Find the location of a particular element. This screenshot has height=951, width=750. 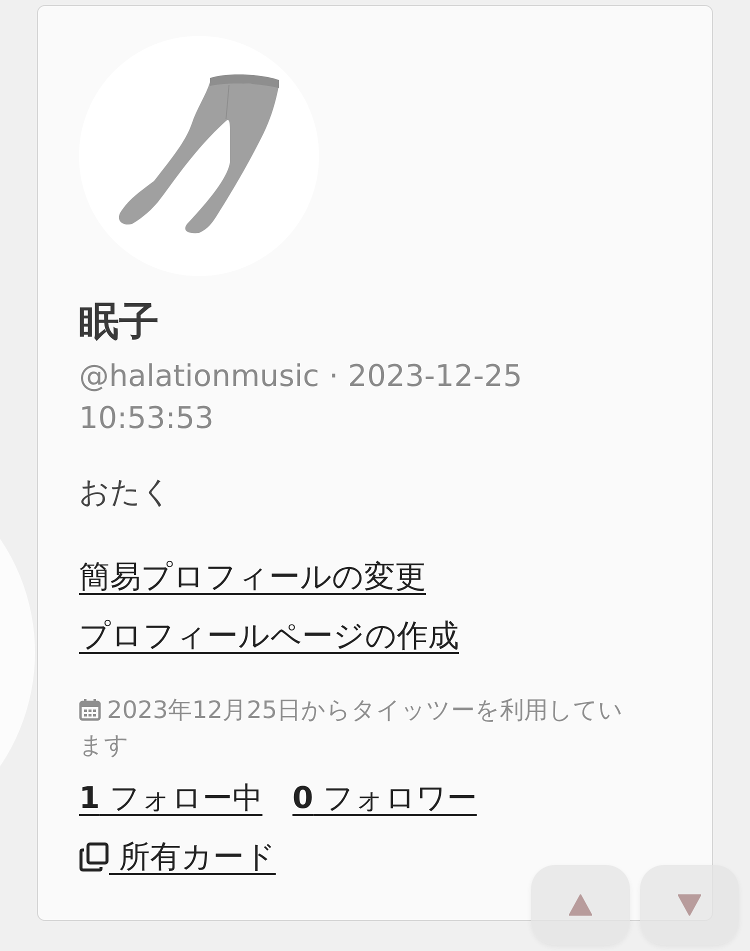

bio-text: おたく is located at coordinates (125, 493).